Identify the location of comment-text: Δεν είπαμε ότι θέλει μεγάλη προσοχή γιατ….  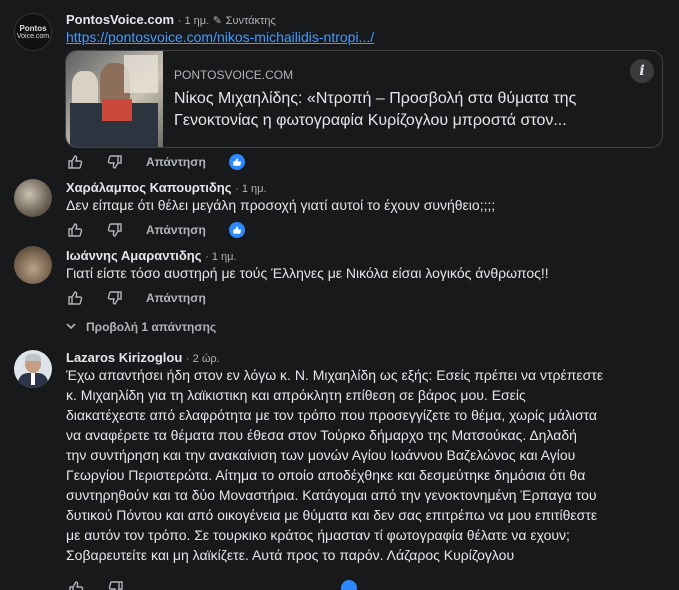
(281, 205).